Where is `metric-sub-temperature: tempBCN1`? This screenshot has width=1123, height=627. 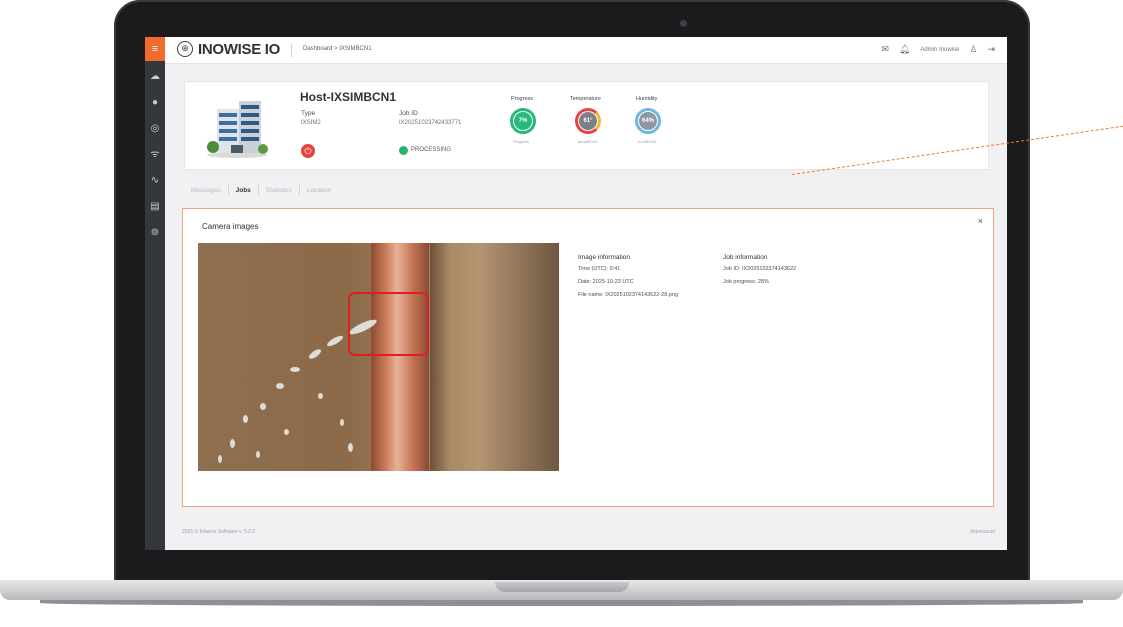
metric-sub-temperature: tempBCN1 is located at coordinates (588, 141).